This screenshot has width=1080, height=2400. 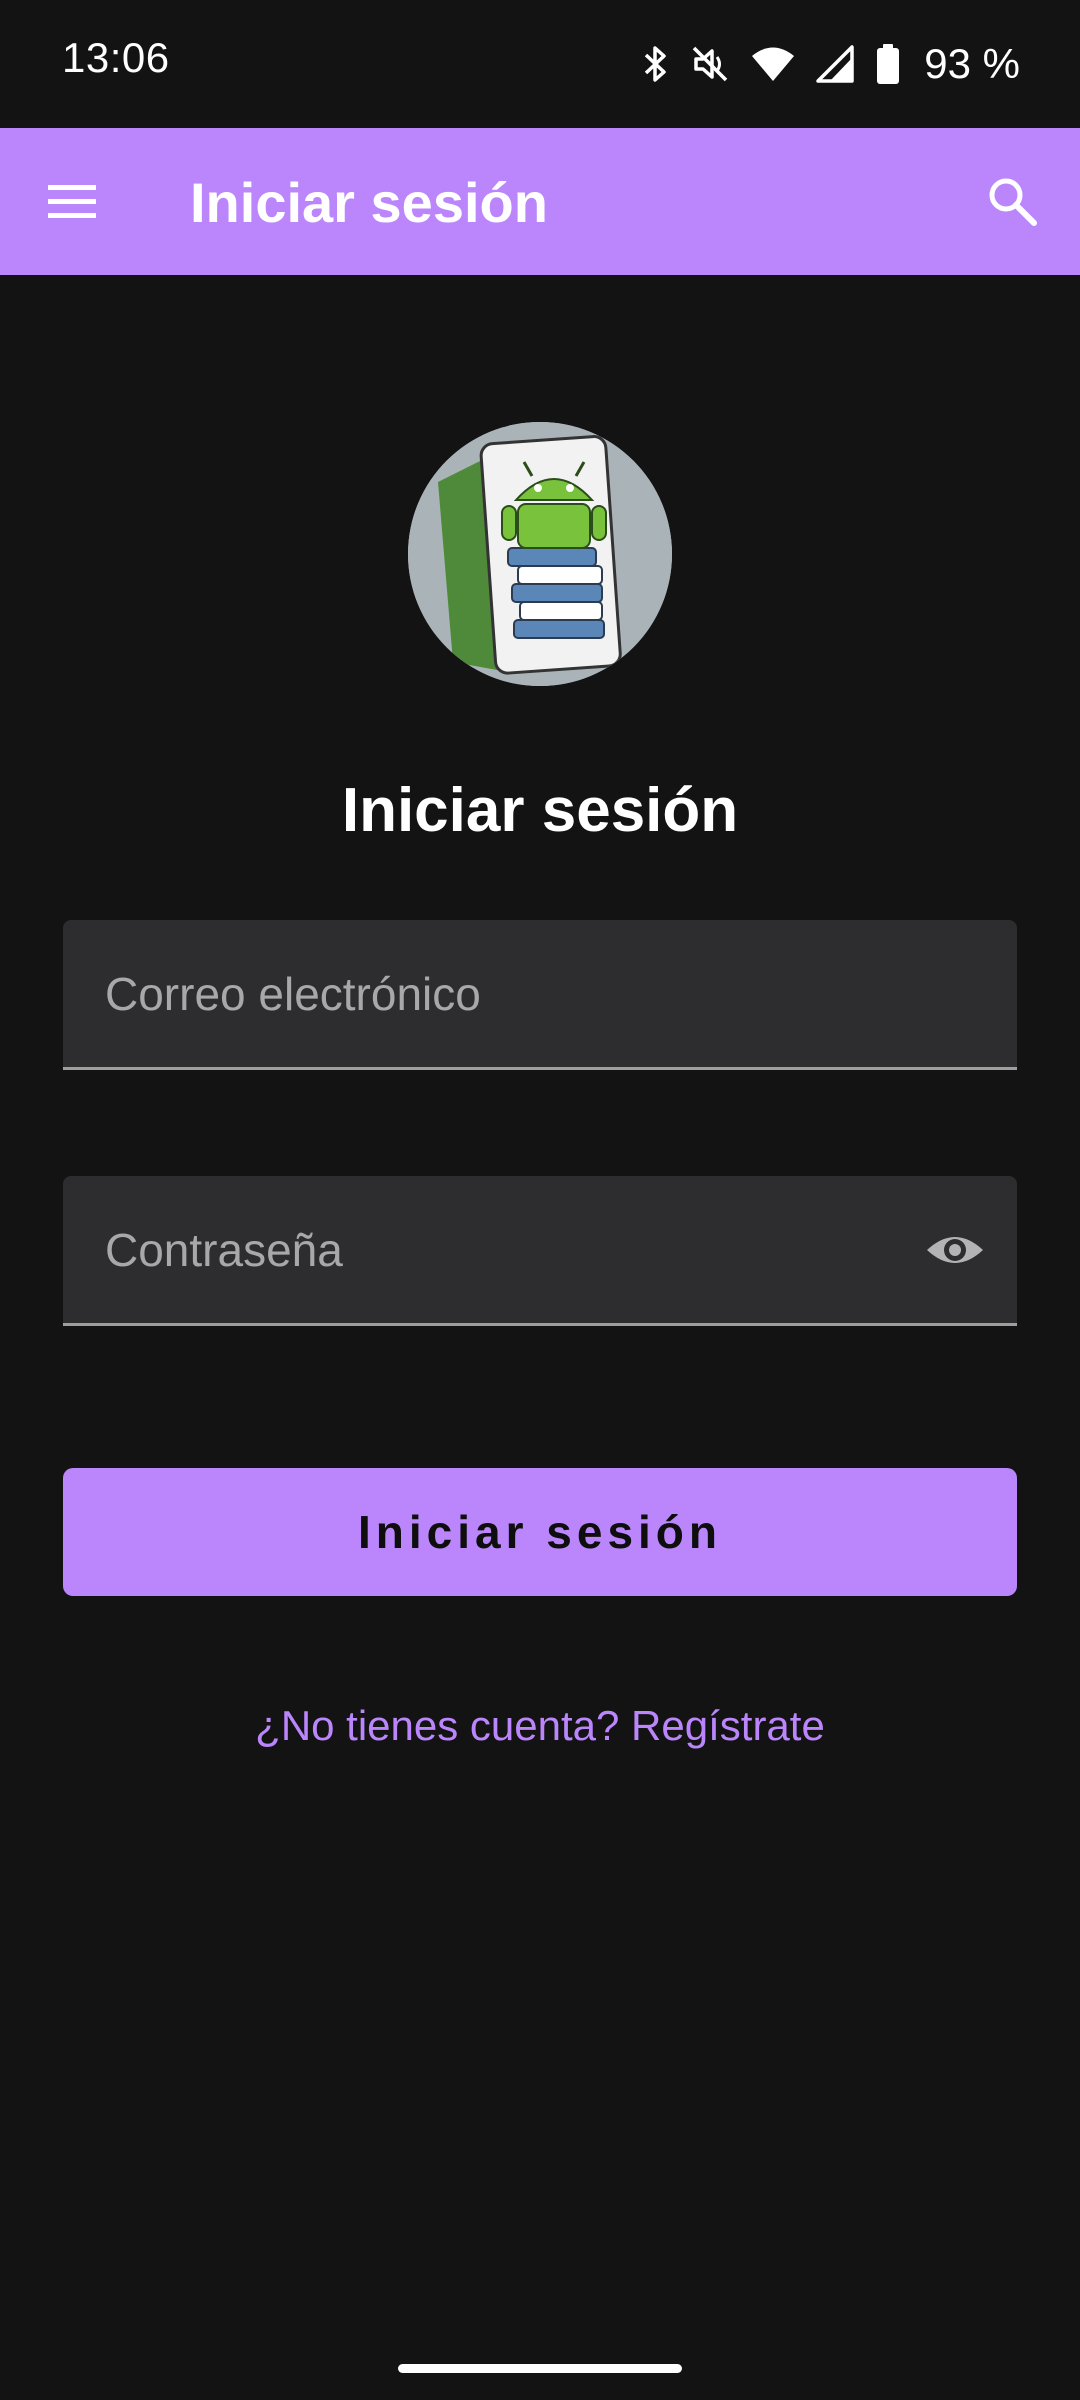 I want to click on wifi-icon, so click(x=773, y=64).